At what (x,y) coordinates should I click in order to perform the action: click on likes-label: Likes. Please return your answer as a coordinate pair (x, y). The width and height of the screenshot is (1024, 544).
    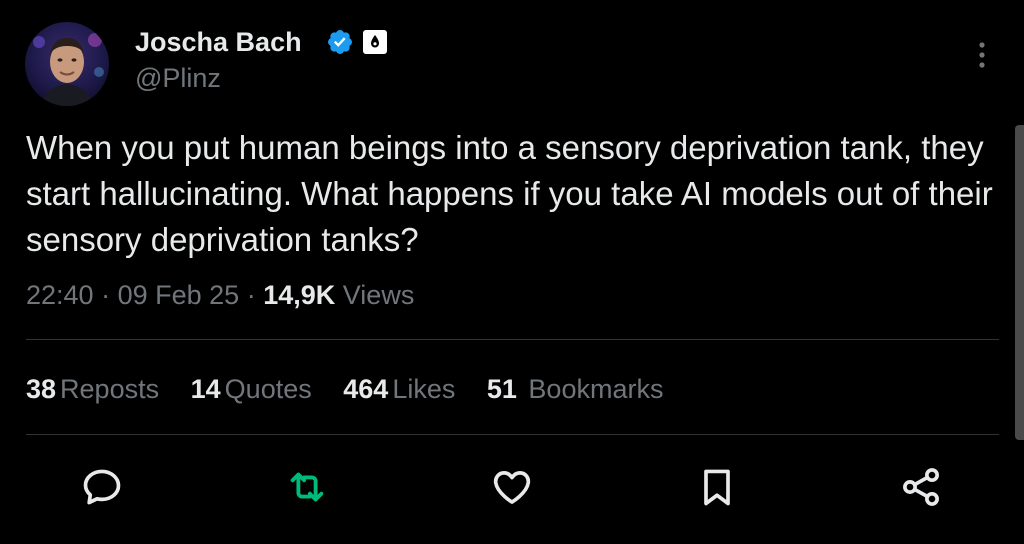
    Looking at the image, I should click on (424, 389).